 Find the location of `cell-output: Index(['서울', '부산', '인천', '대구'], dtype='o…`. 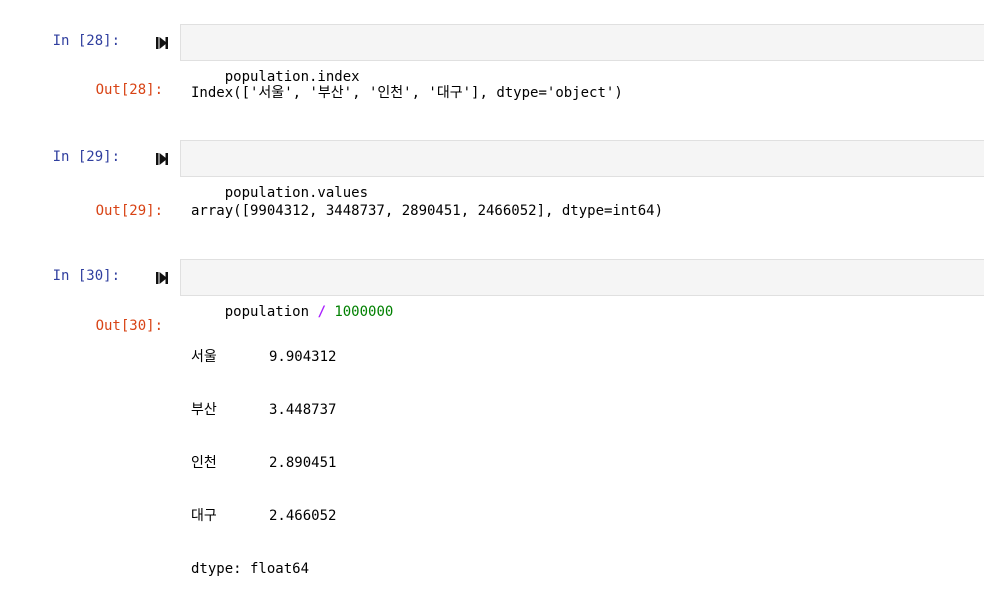

cell-output: Index(['서울', '부산', '인천', '대구'], dtype='o… is located at coordinates (407, 93).